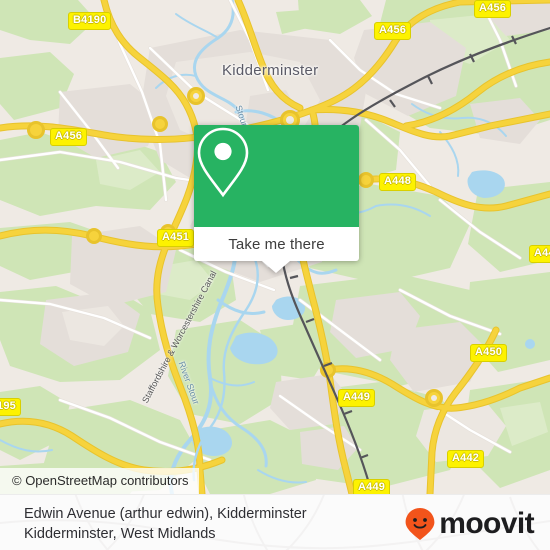  What do you see at coordinates (99, 481) in the screenshot?
I see `map-attribution: © OpenStreetMap contributors` at bounding box center [99, 481].